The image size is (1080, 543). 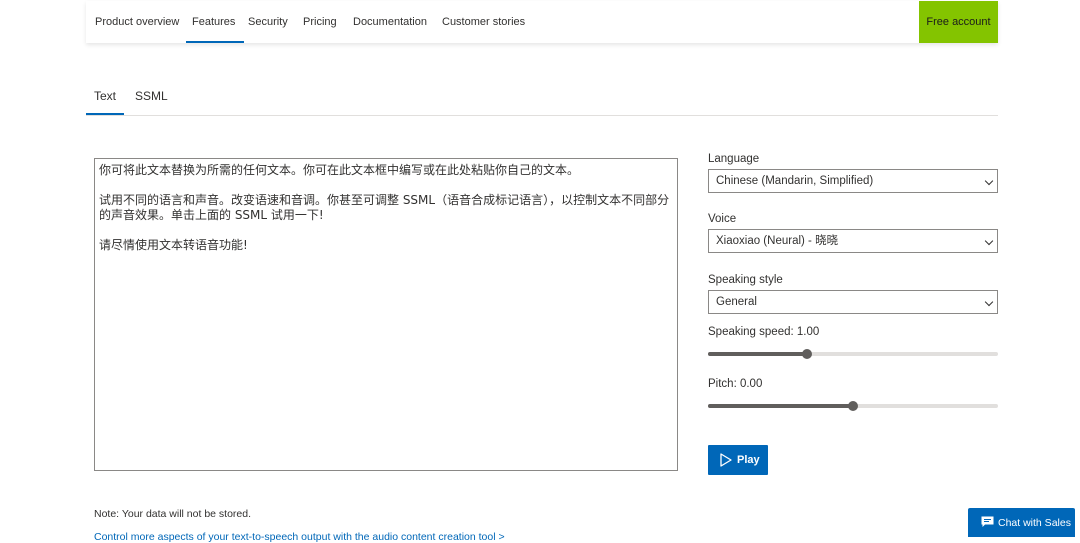 I want to click on play-icon, so click(x=726, y=460).